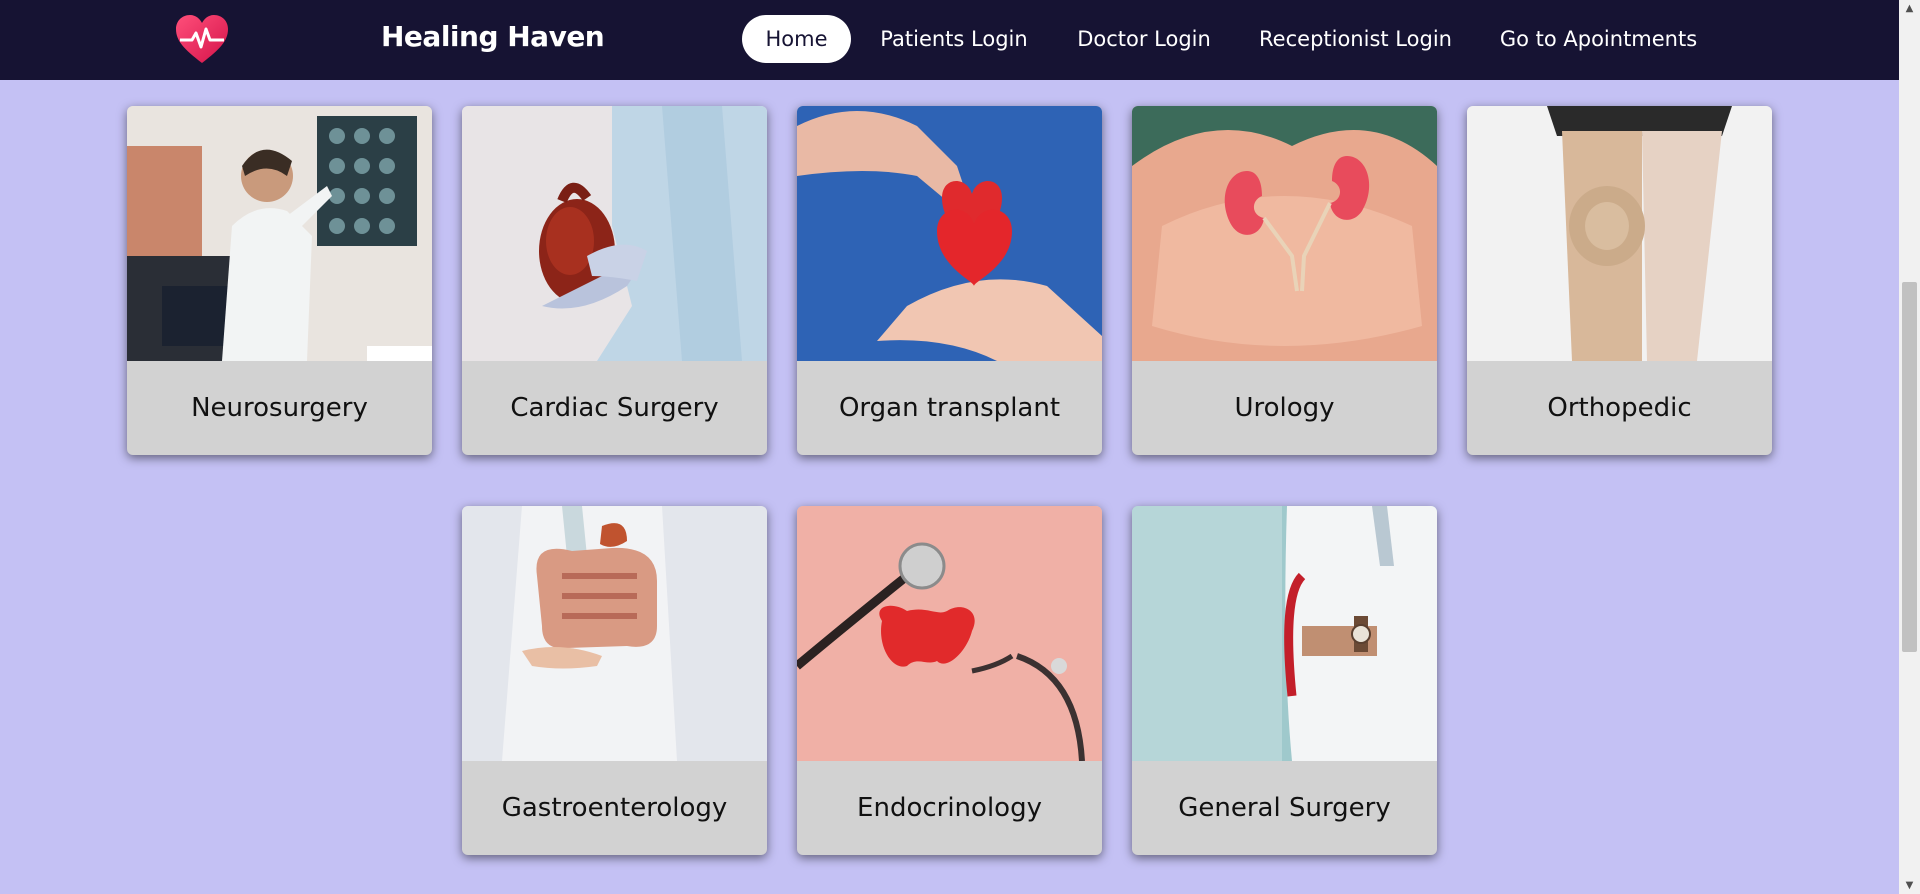 The height and width of the screenshot is (894, 1920). I want to click on brand-title: Healing Haven, so click(493, 36).